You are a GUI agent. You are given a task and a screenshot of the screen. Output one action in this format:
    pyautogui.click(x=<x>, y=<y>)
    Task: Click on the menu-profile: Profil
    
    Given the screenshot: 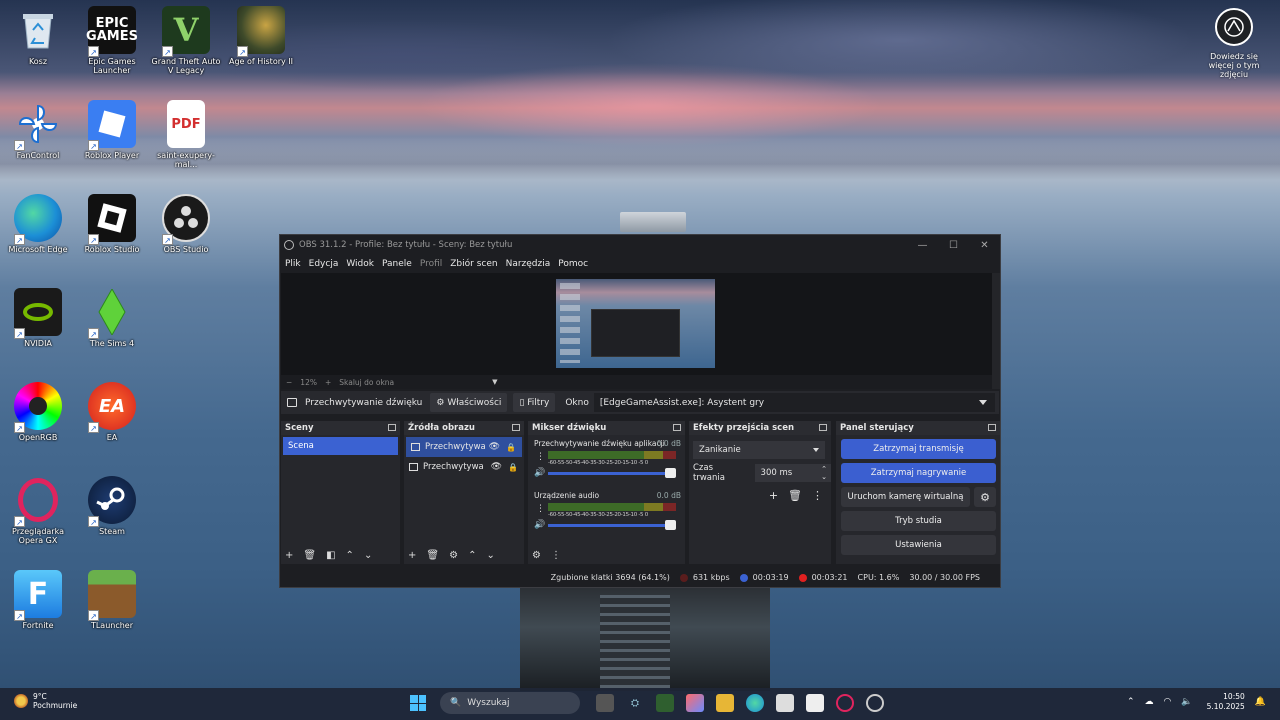 What is the action you would take?
    pyautogui.click(x=431, y=264)
    